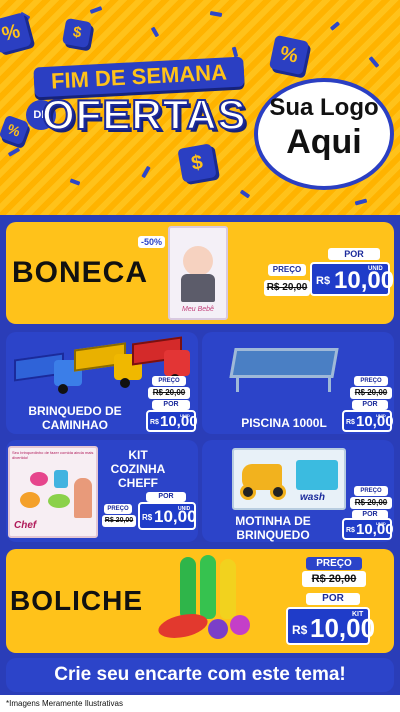  What do you see at coordinates (284, 423) in the screenshot?
I see `product-name: PISCINA 1000L` at bounding box center [284, 423].